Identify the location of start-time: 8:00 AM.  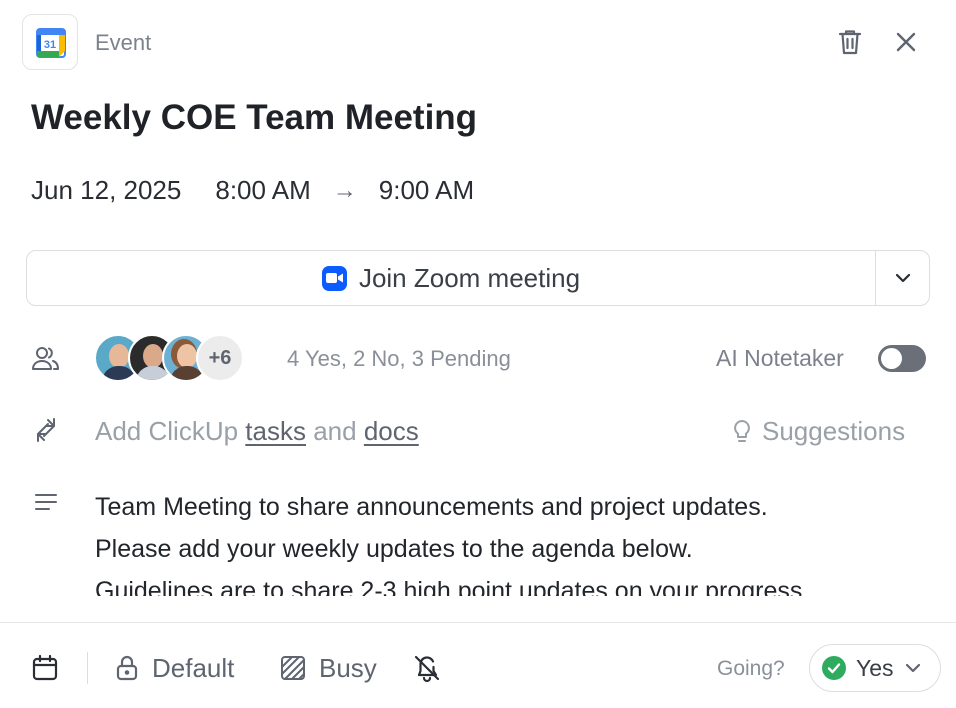
(262, 190).